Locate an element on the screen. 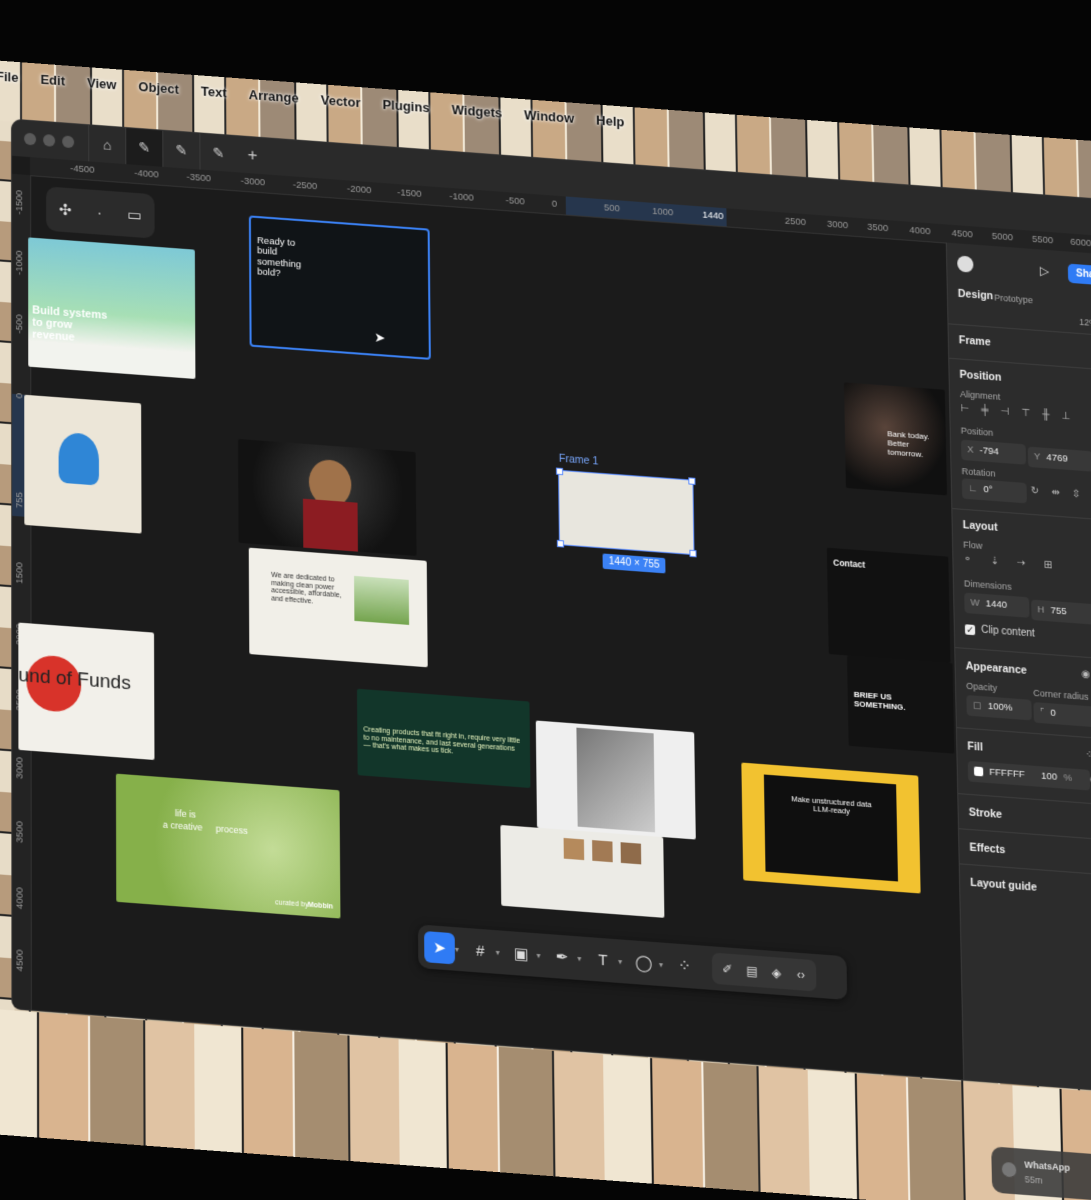 The image size is (1091, 1200). clip-content-checkbox: ✓ is located at coordinates (970, 629).